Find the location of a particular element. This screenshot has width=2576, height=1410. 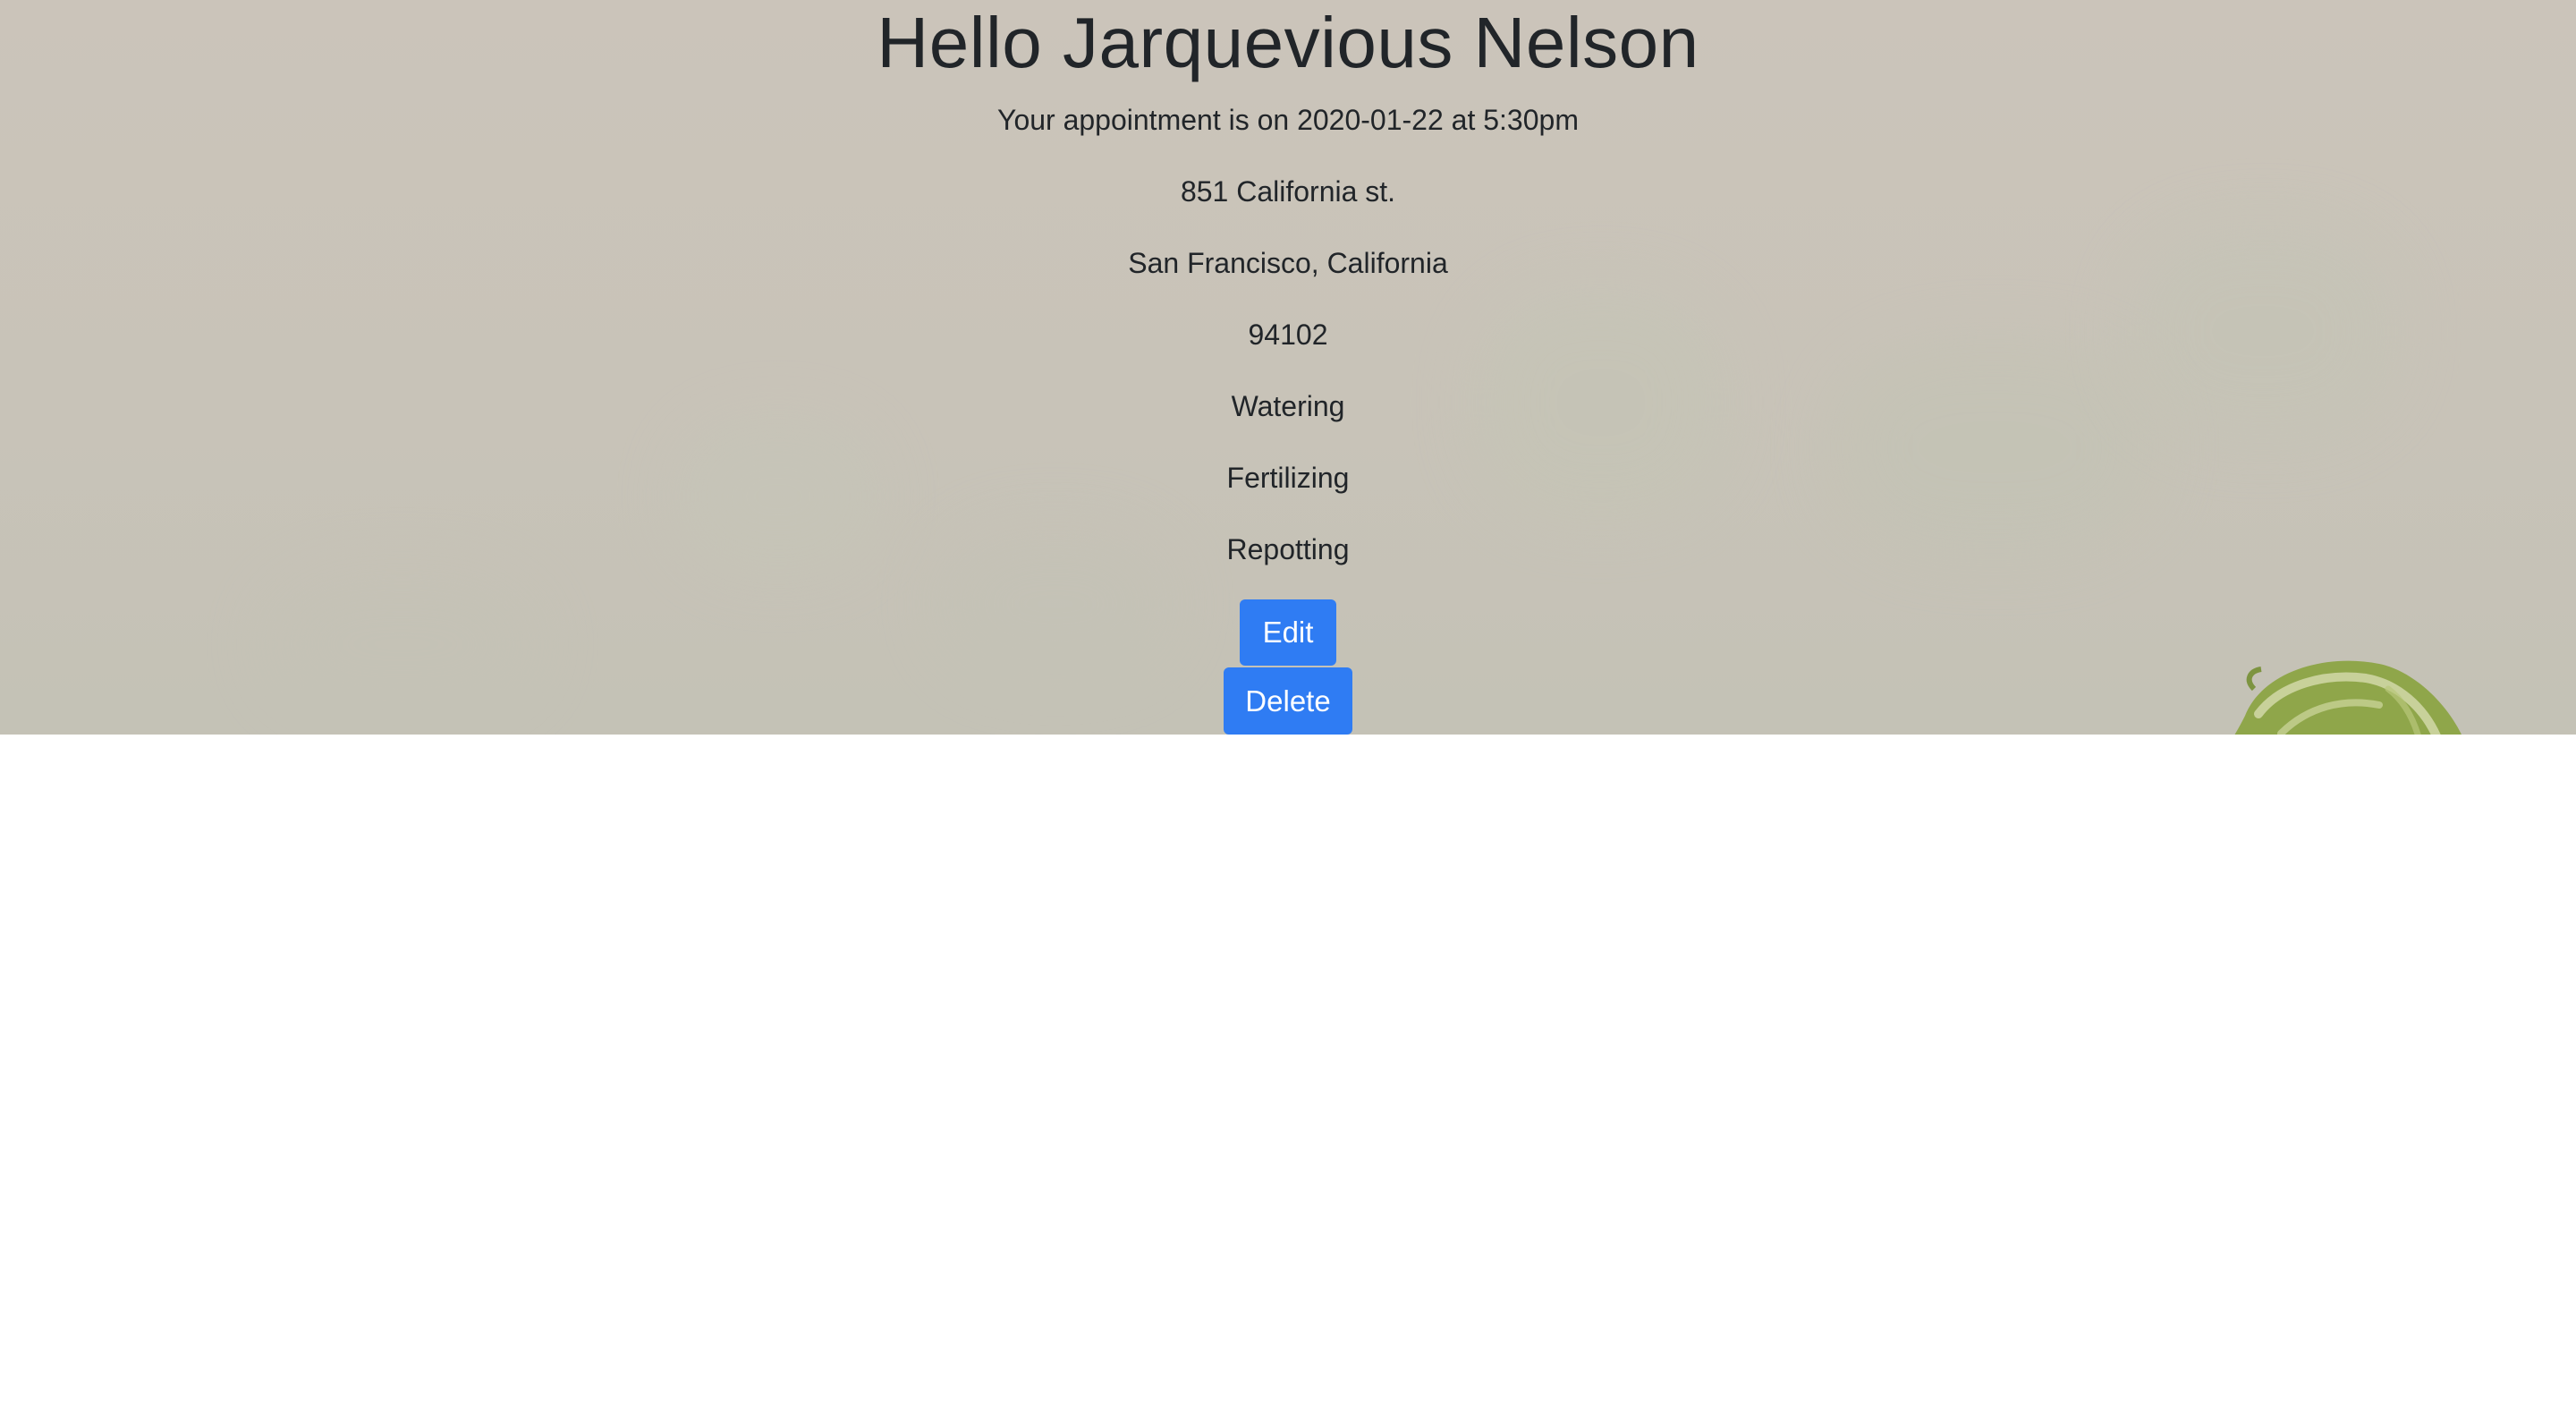

address-city-state: San Francisco, California is located at coordinates (1288, 263).